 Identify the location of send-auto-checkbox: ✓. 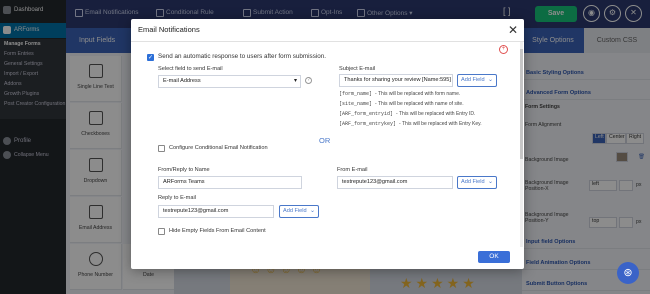
(150, 57).